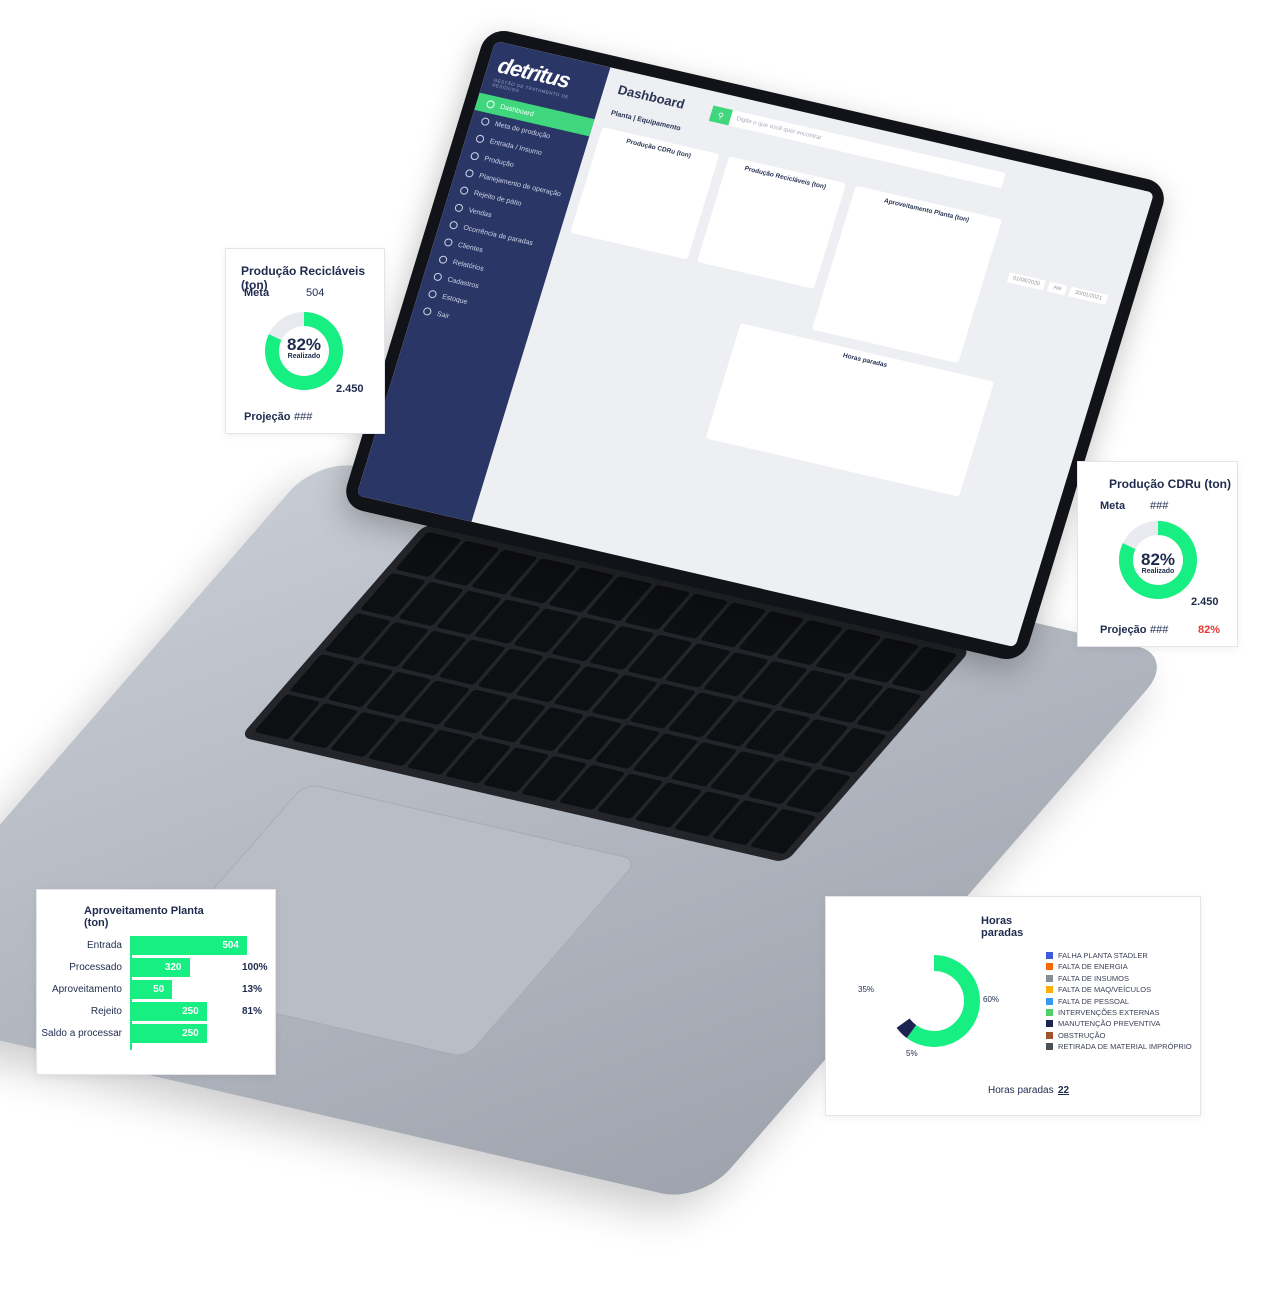 The image size is (1266, 1304). I want to click on bar-label: Rejeito, so click(106, 1011).